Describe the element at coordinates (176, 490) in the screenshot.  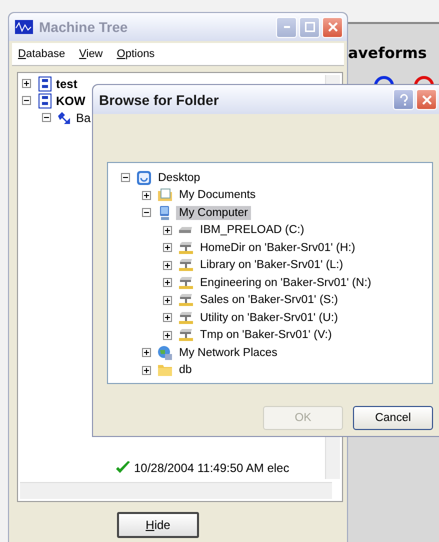
I see `horizontal-scrollbar` at that location.